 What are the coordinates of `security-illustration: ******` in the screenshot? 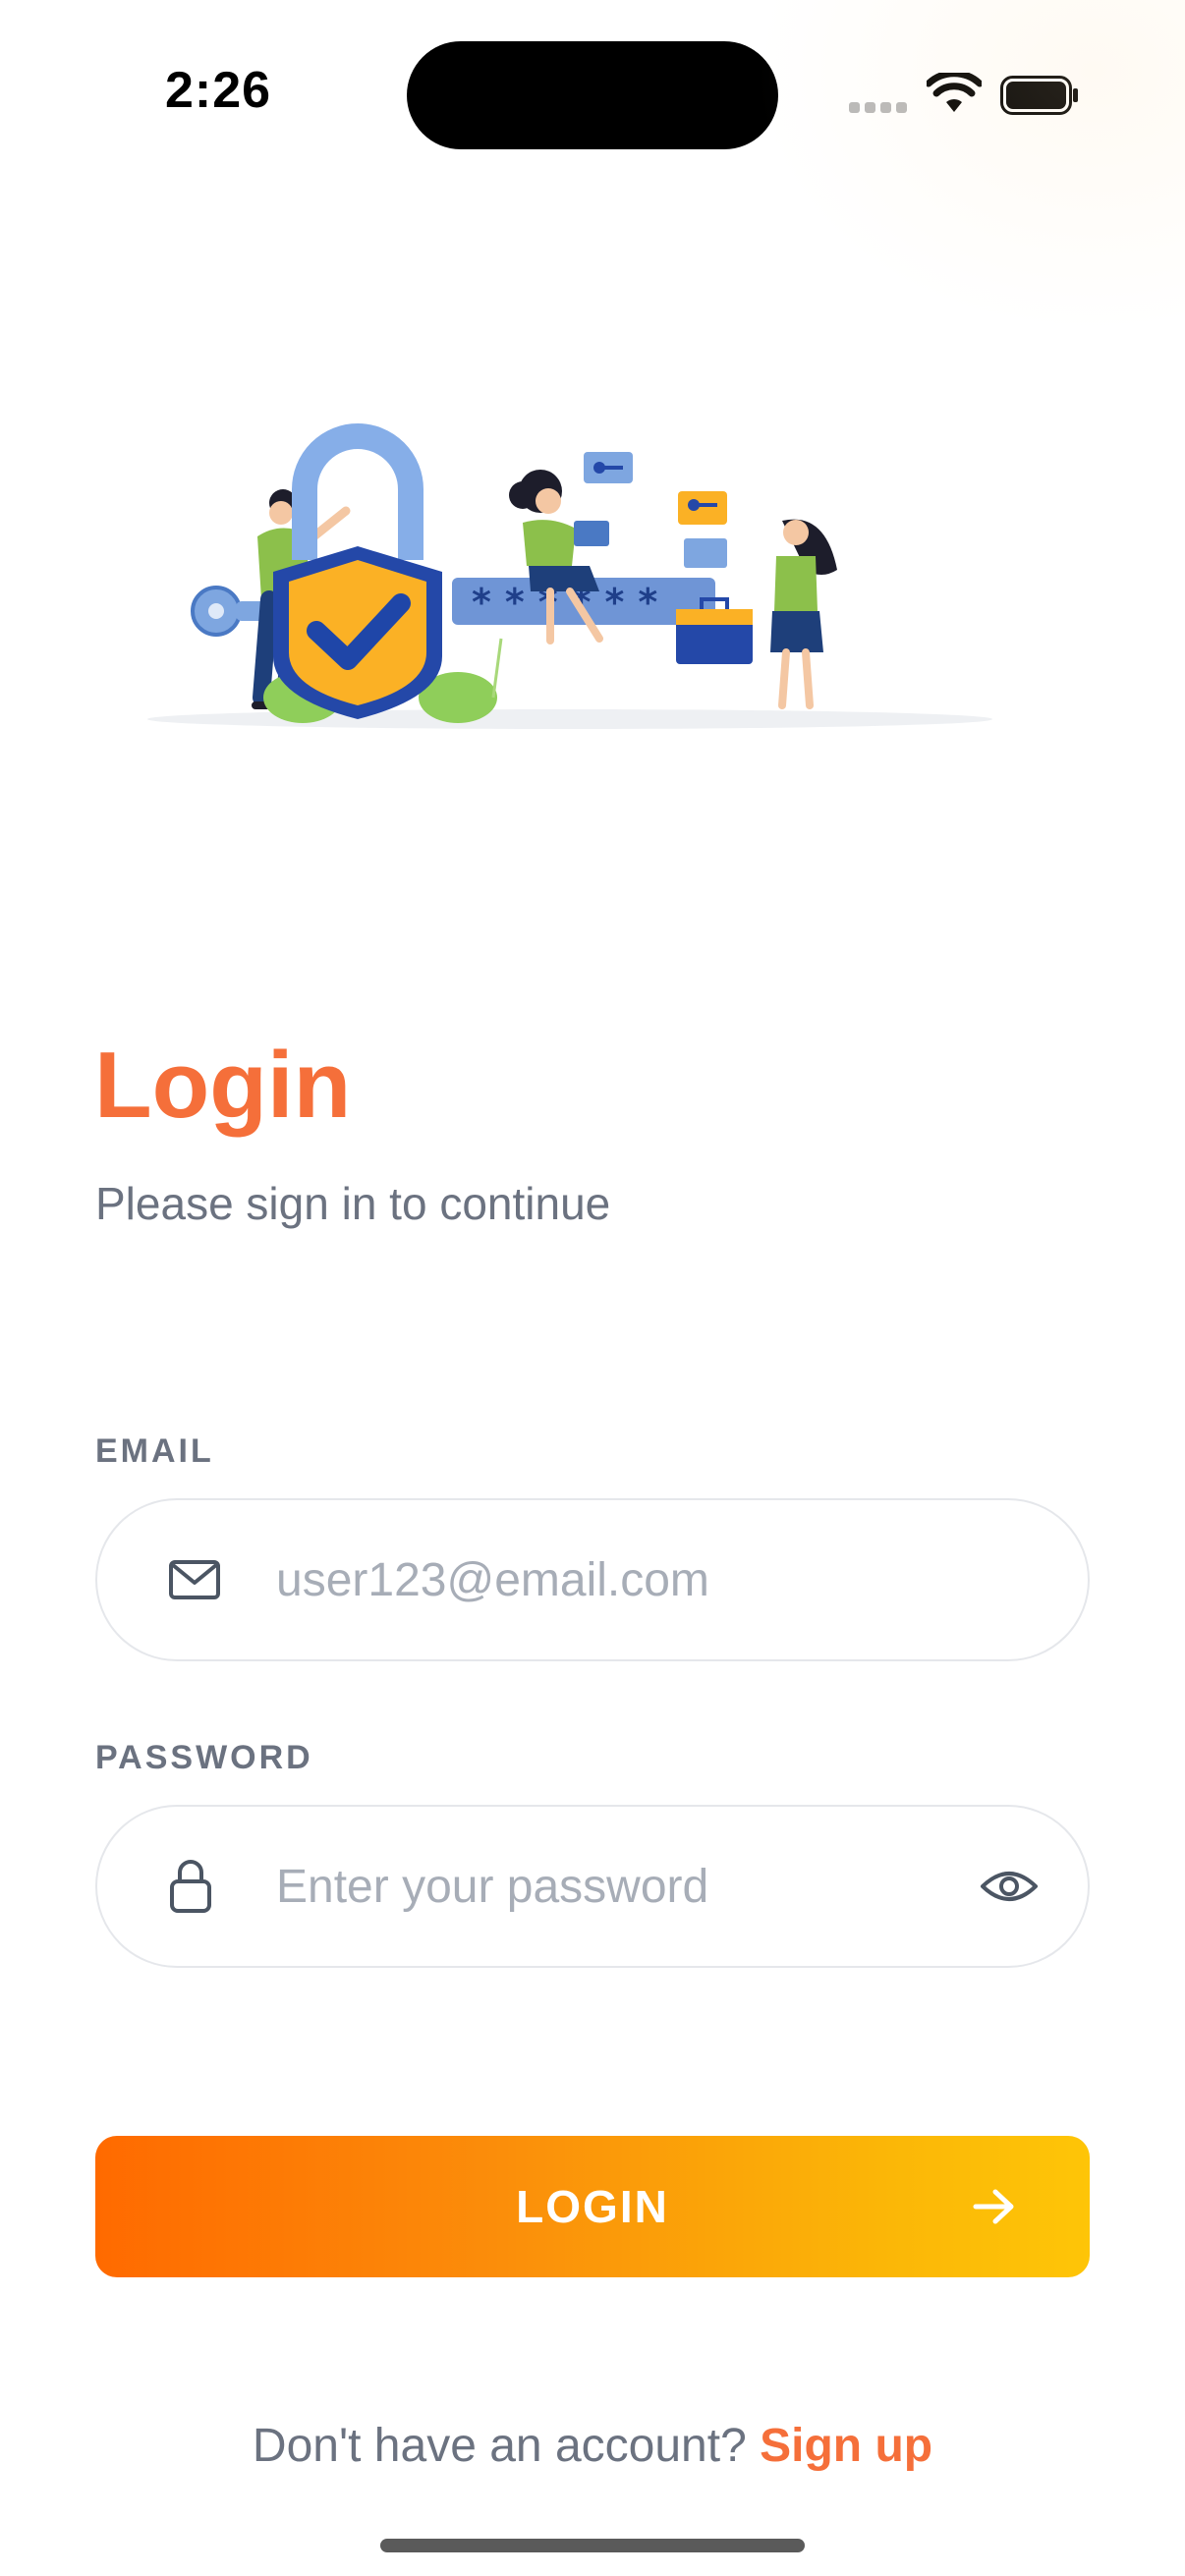 It's located at (569, 576).